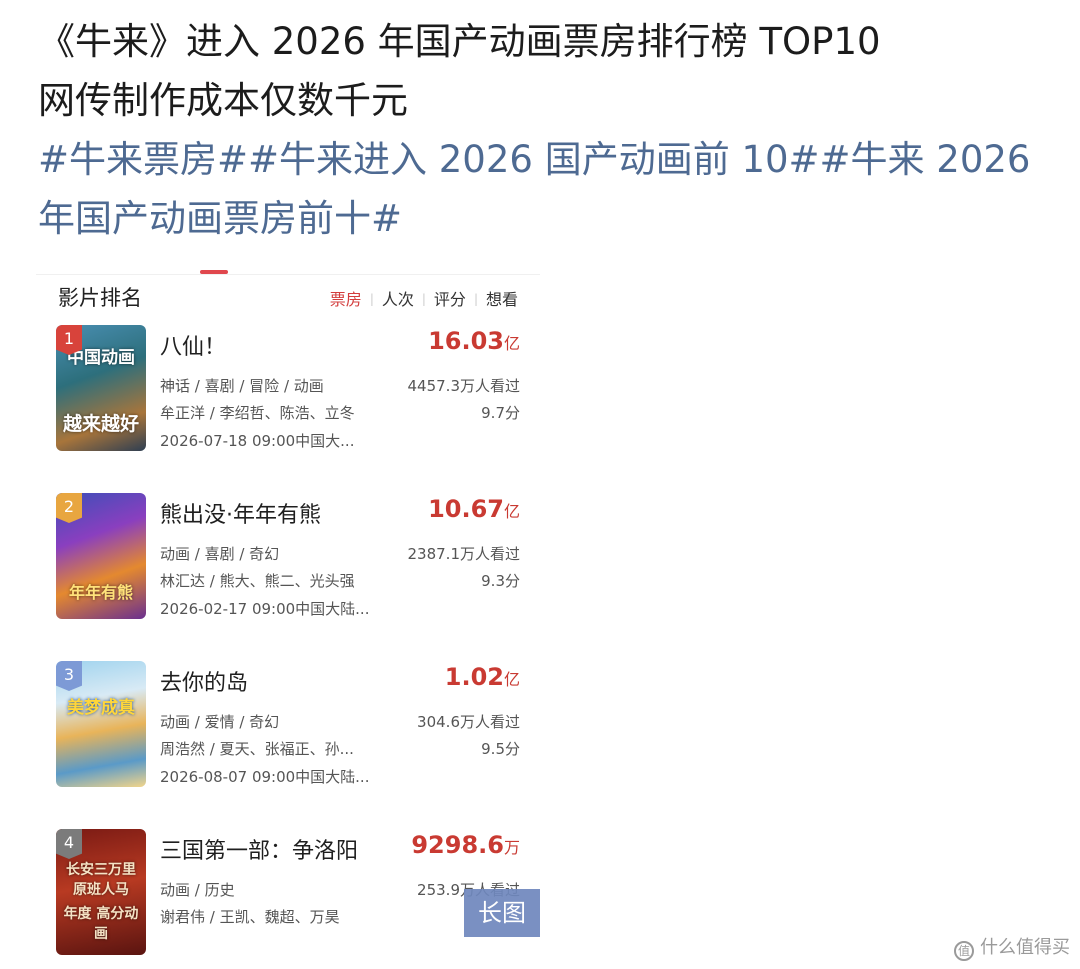 The height and width of the screenshot is (969, 1080). Describe the element at coordinates (964, 951) in the screenshot. I see `smzdm-logo-icon: 值` at that location.